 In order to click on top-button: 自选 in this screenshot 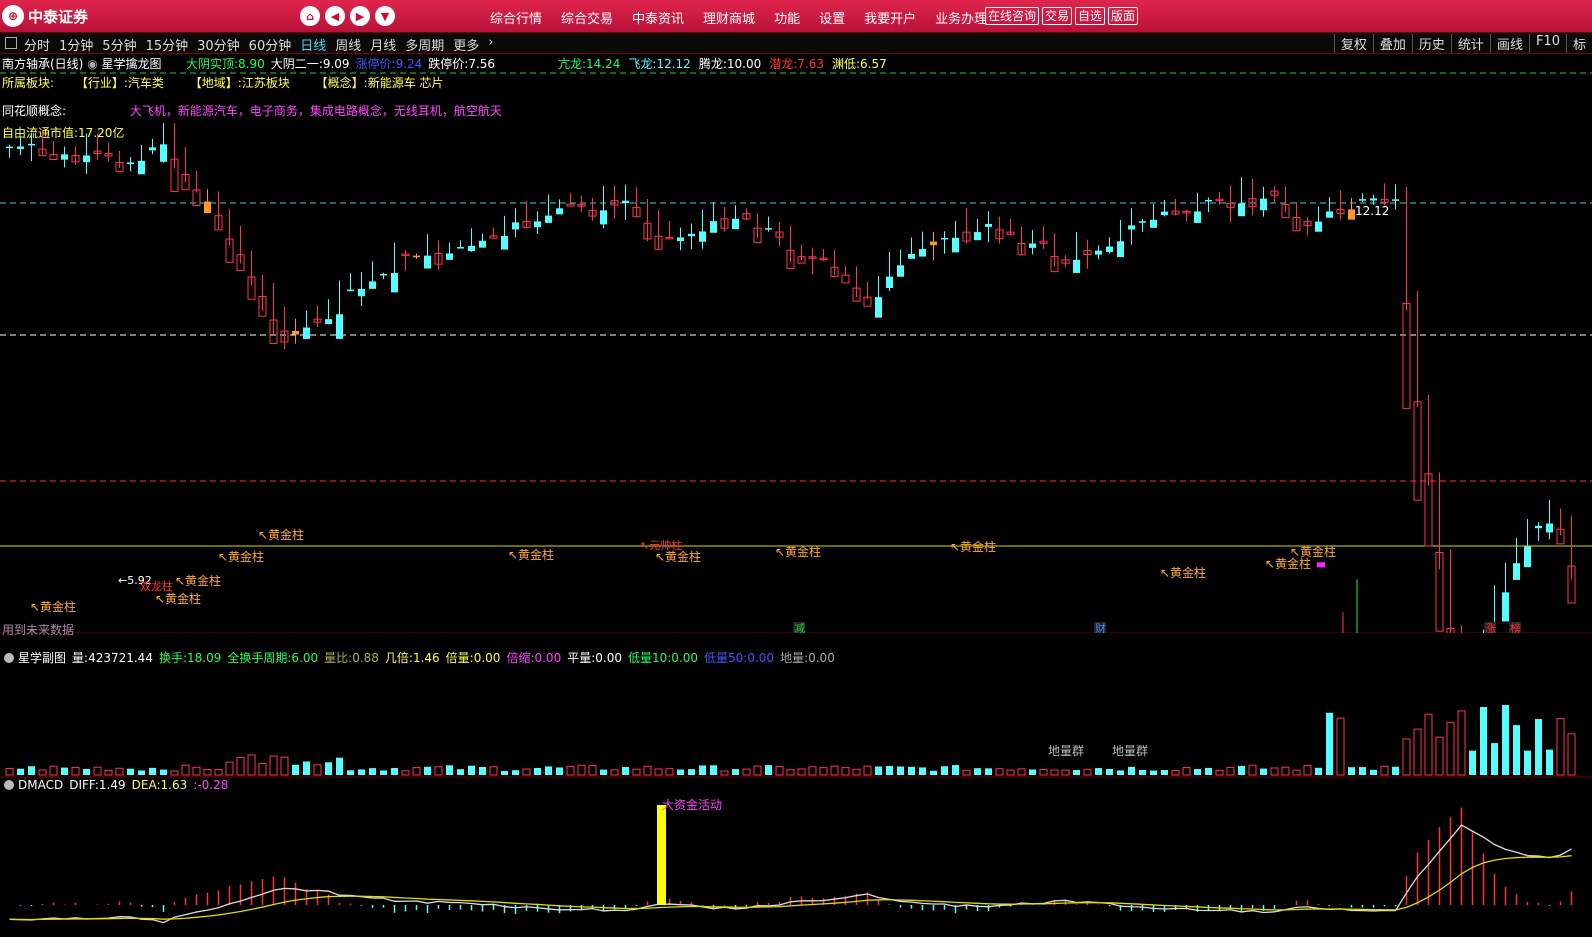, I will do `click(1090, 16)`.